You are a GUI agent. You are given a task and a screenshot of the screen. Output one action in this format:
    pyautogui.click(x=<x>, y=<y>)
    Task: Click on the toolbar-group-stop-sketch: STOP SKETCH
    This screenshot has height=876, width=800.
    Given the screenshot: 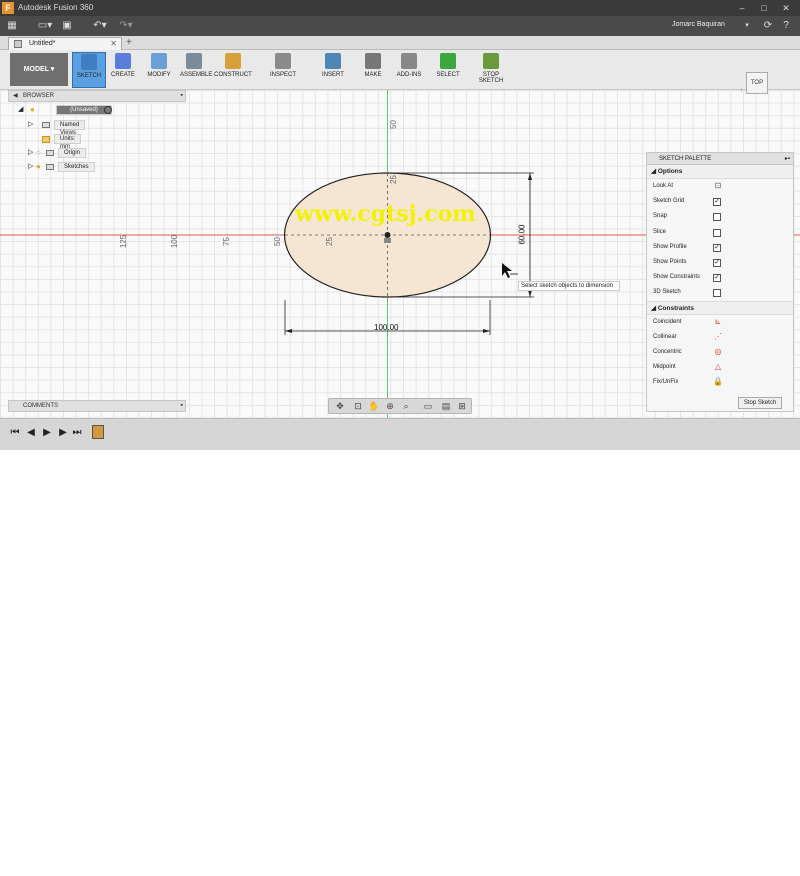 What is the action you would take?
    pyautogui.click(x=491, y=70)
    